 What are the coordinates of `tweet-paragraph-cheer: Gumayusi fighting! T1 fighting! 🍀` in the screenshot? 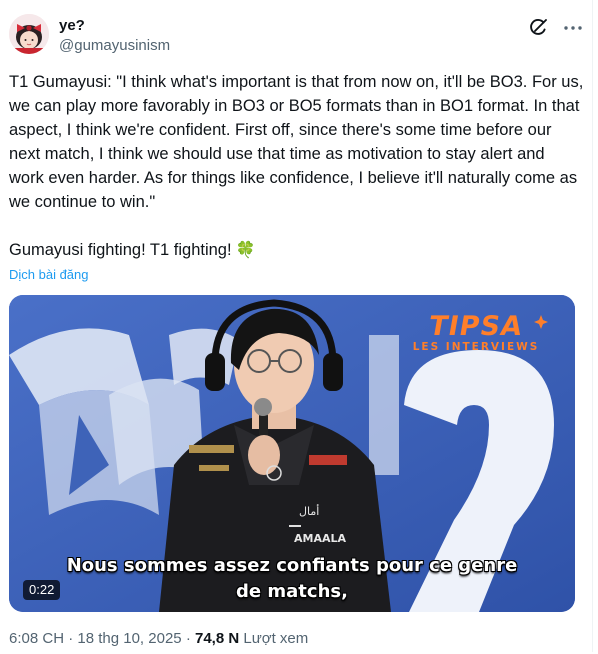 It's located at (296, 250).